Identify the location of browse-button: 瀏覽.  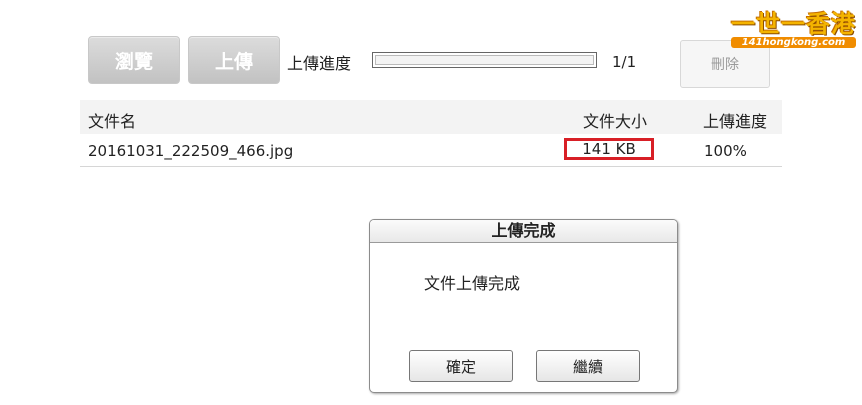
(134, 60).